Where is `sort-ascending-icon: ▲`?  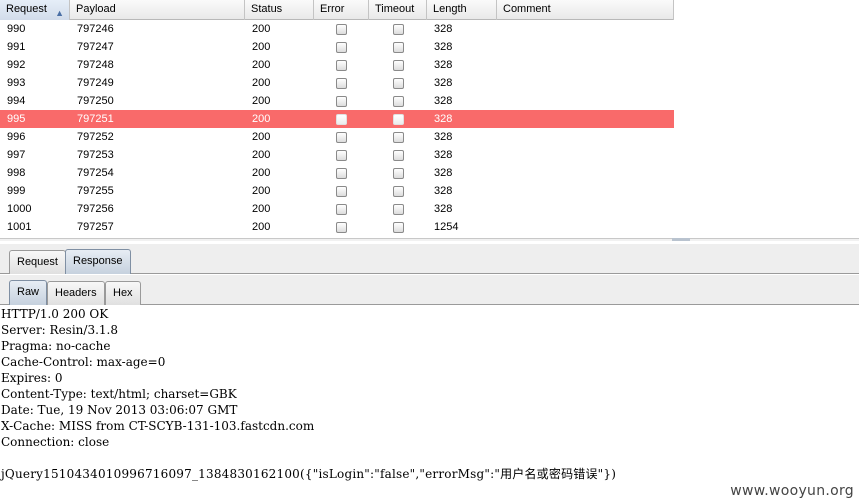 sort-ascending-icon: ▲ is located at coordinates (59, 13).